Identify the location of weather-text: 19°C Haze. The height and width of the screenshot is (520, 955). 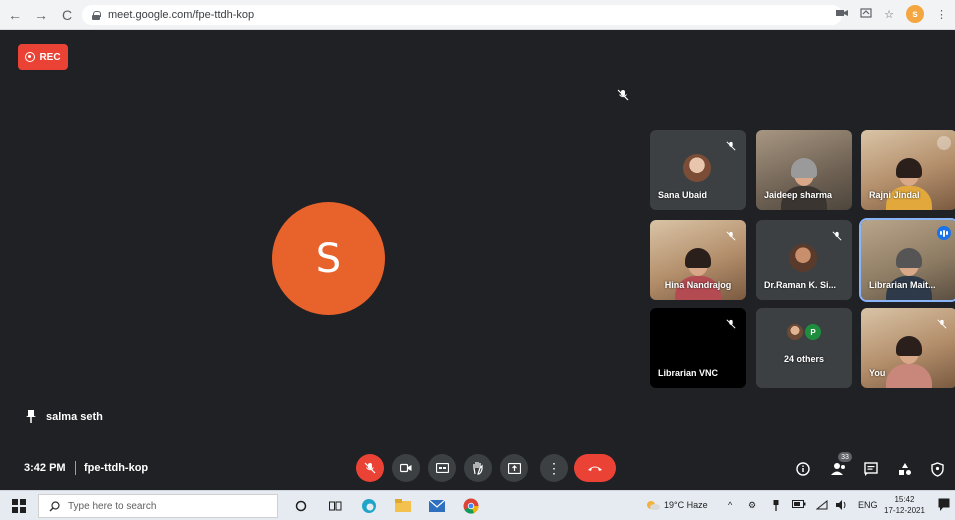
(686, 505).